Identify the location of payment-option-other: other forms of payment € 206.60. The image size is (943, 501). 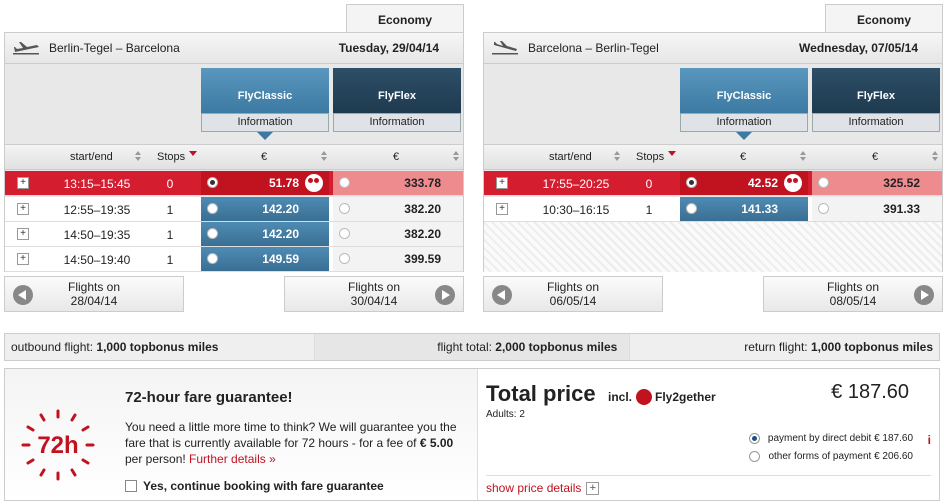
(831, 456).